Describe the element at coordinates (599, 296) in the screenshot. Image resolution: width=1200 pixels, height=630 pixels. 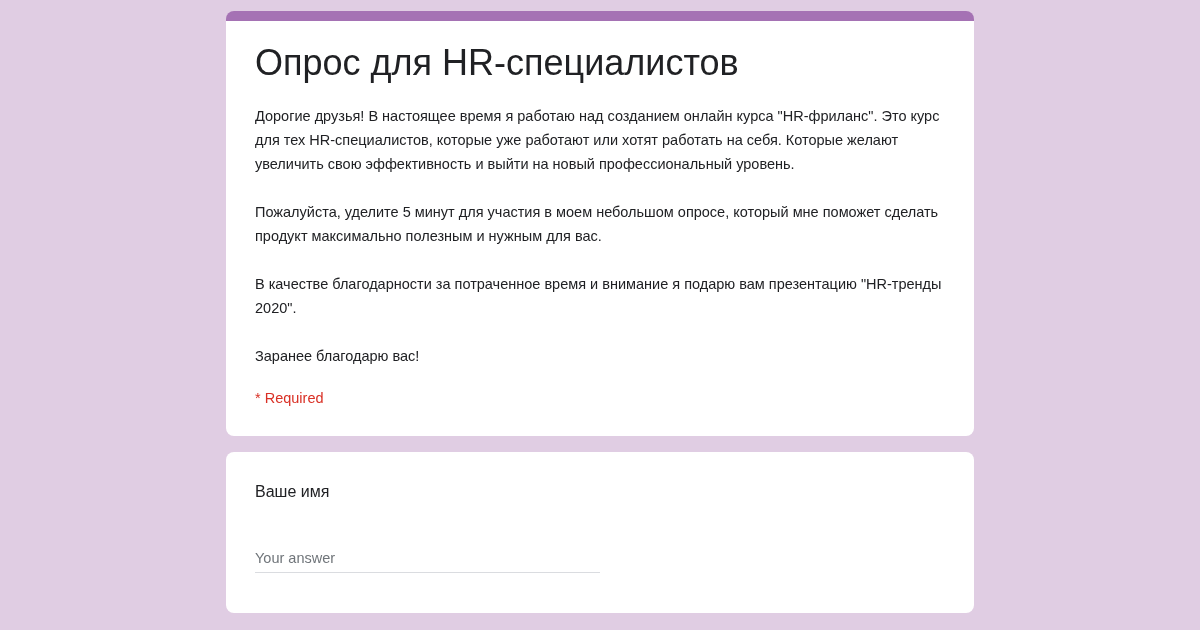
I see `description-paragraph: В качестве благодарности за потраченное время и внимание я подарю вам презентацию "HR-тренды 2020".` at that location.